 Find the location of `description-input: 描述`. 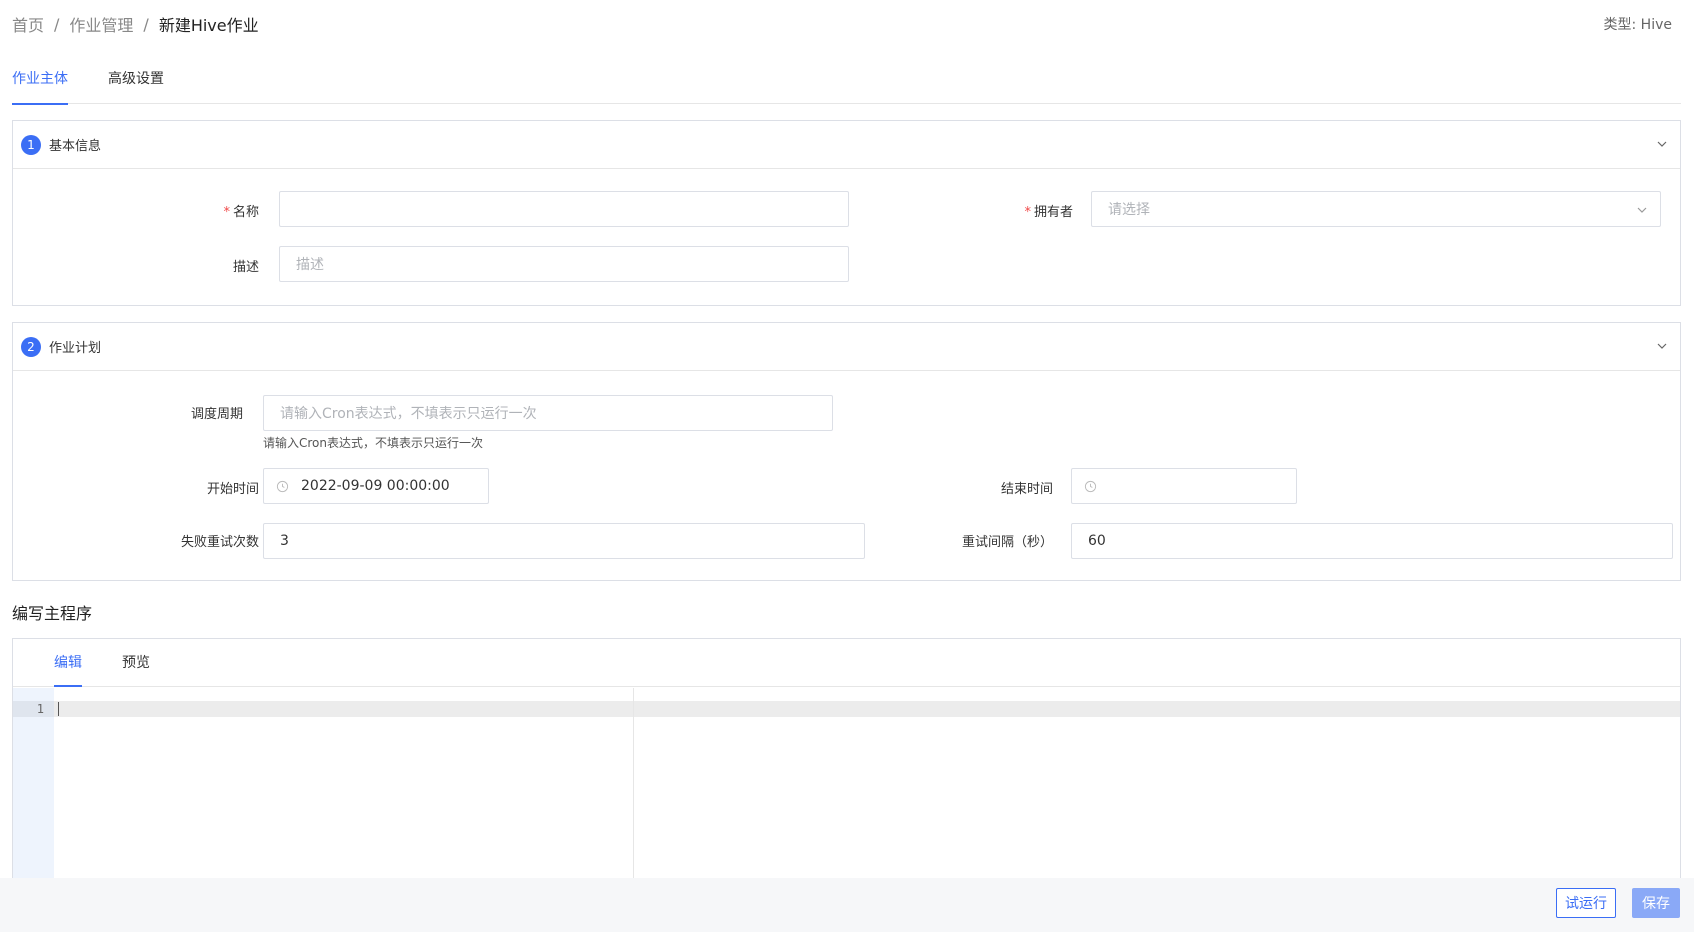

description-input: 描述 is located at coordinates (564, 264).